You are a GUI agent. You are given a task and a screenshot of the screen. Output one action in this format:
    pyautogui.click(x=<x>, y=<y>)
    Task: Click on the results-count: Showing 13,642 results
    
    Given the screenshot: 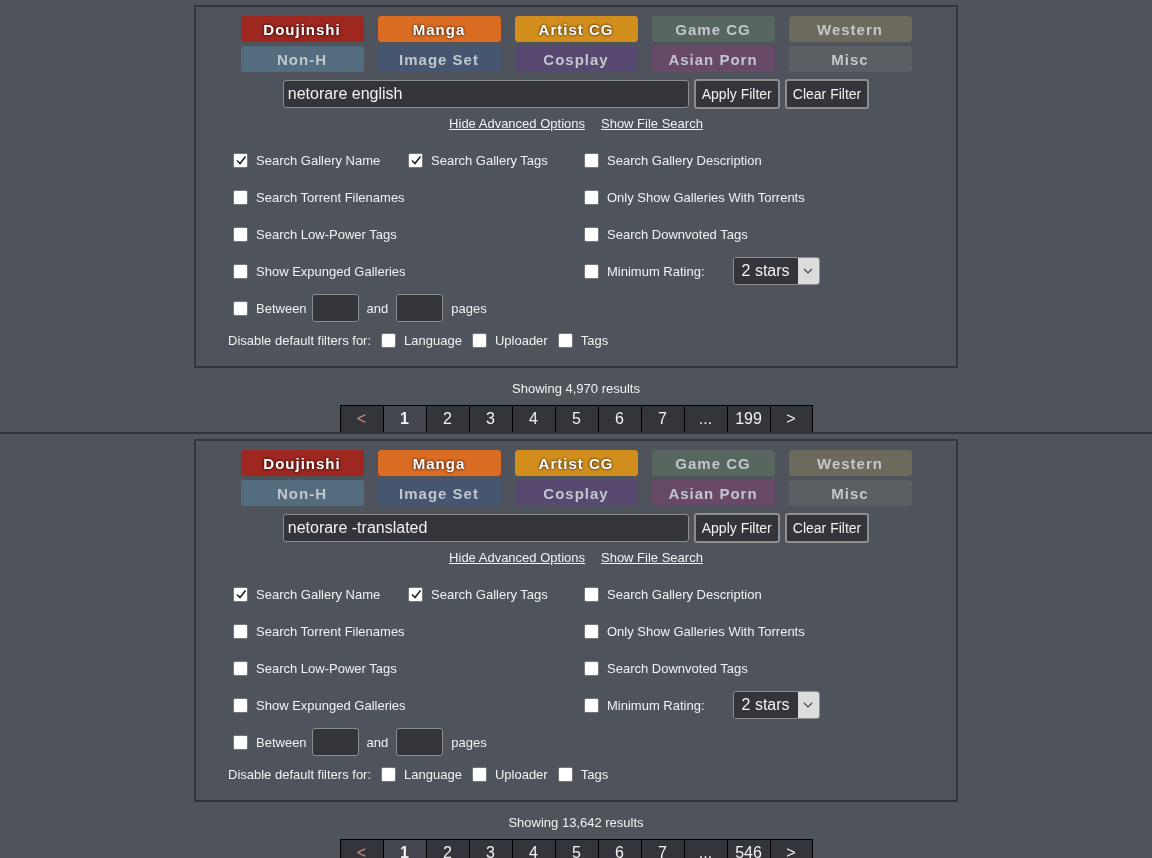 What is the action you would take?
    pyautogui.click(x=576, y=823)
    